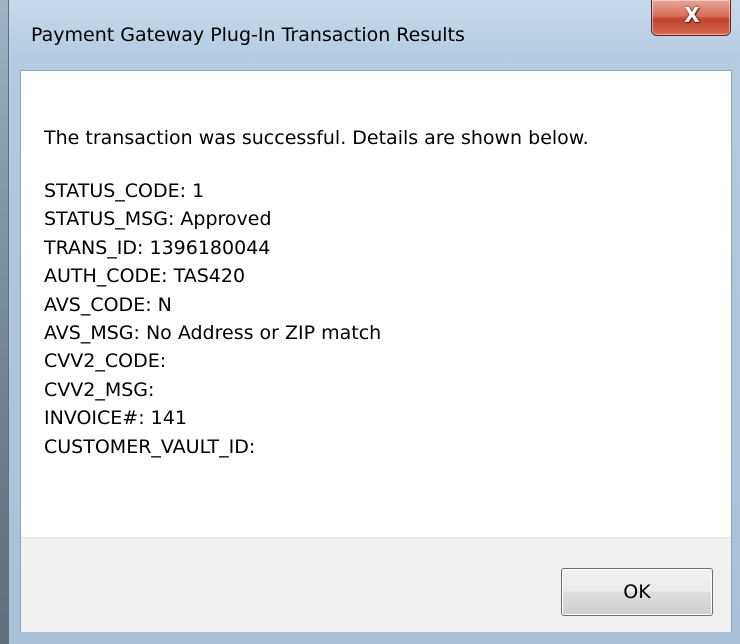 The height and width of the screenshot is (644, 740). I want to click on detail-cvv2-code: CVV2_CODE:, so click(105, 361).